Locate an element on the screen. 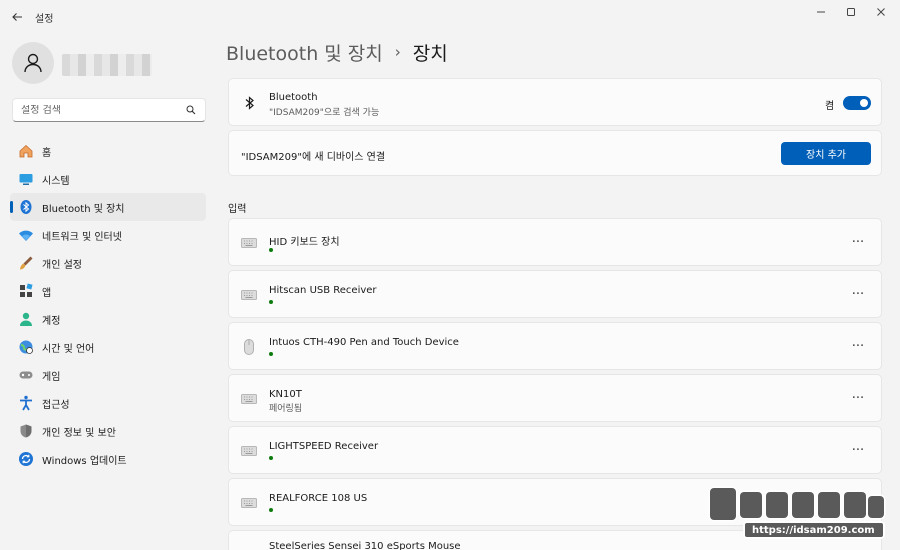 Image resolution: width=900 pixels, height=550 pixels. sidebar-item-personalization: 개인 설정 is located at coordinates (108, 263).